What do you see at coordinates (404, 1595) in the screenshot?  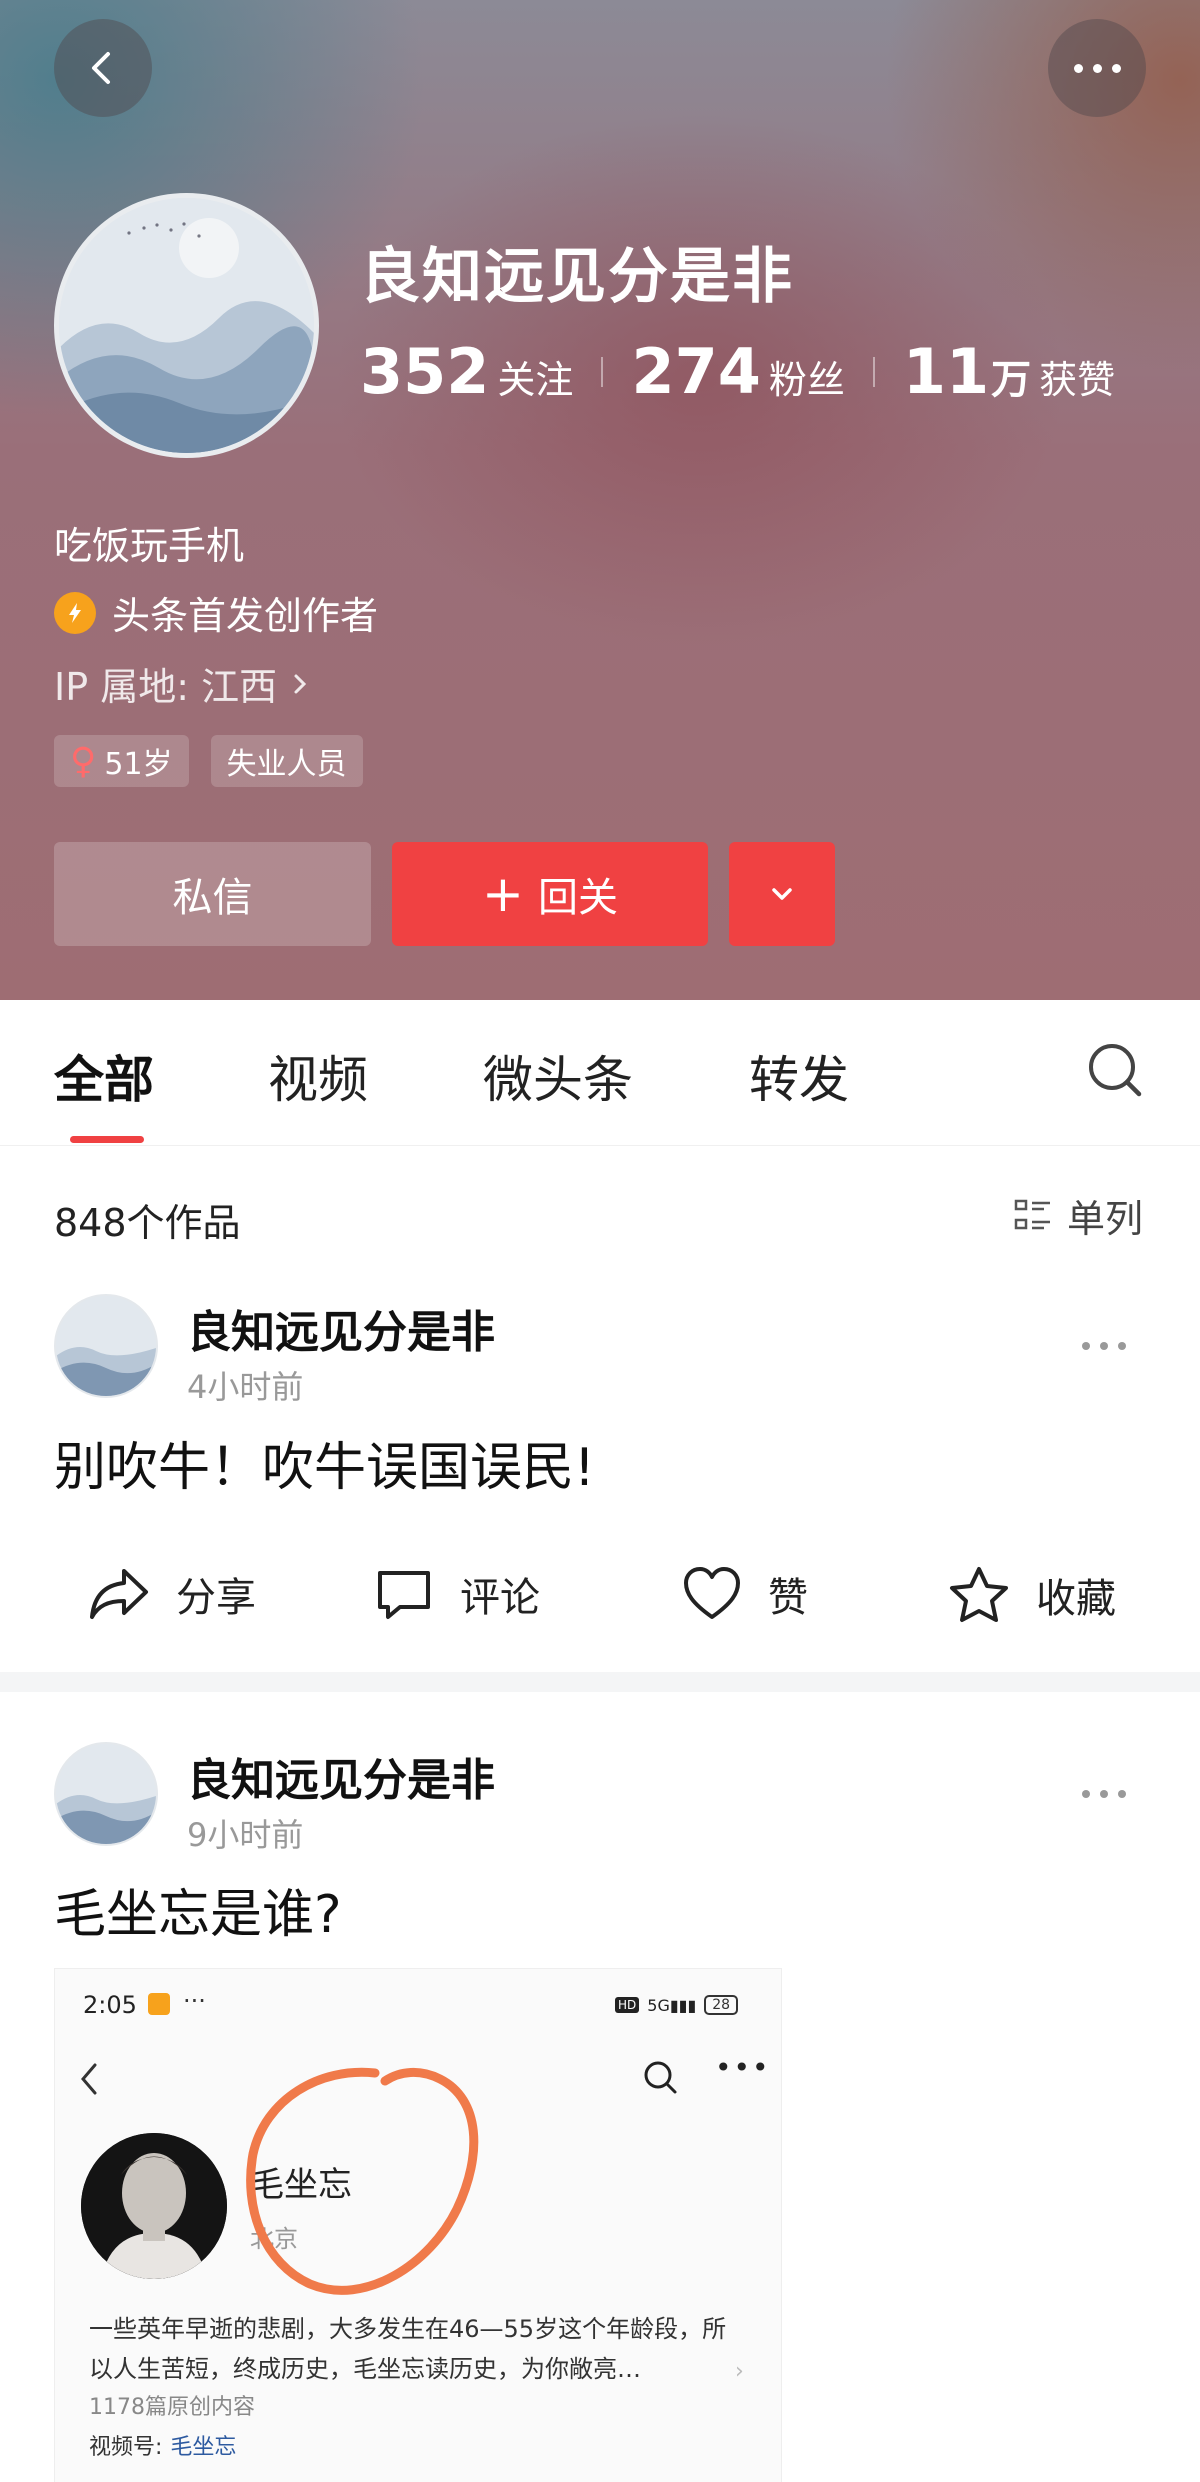 I see `comment-icon` at bounding box center [404, 1595].